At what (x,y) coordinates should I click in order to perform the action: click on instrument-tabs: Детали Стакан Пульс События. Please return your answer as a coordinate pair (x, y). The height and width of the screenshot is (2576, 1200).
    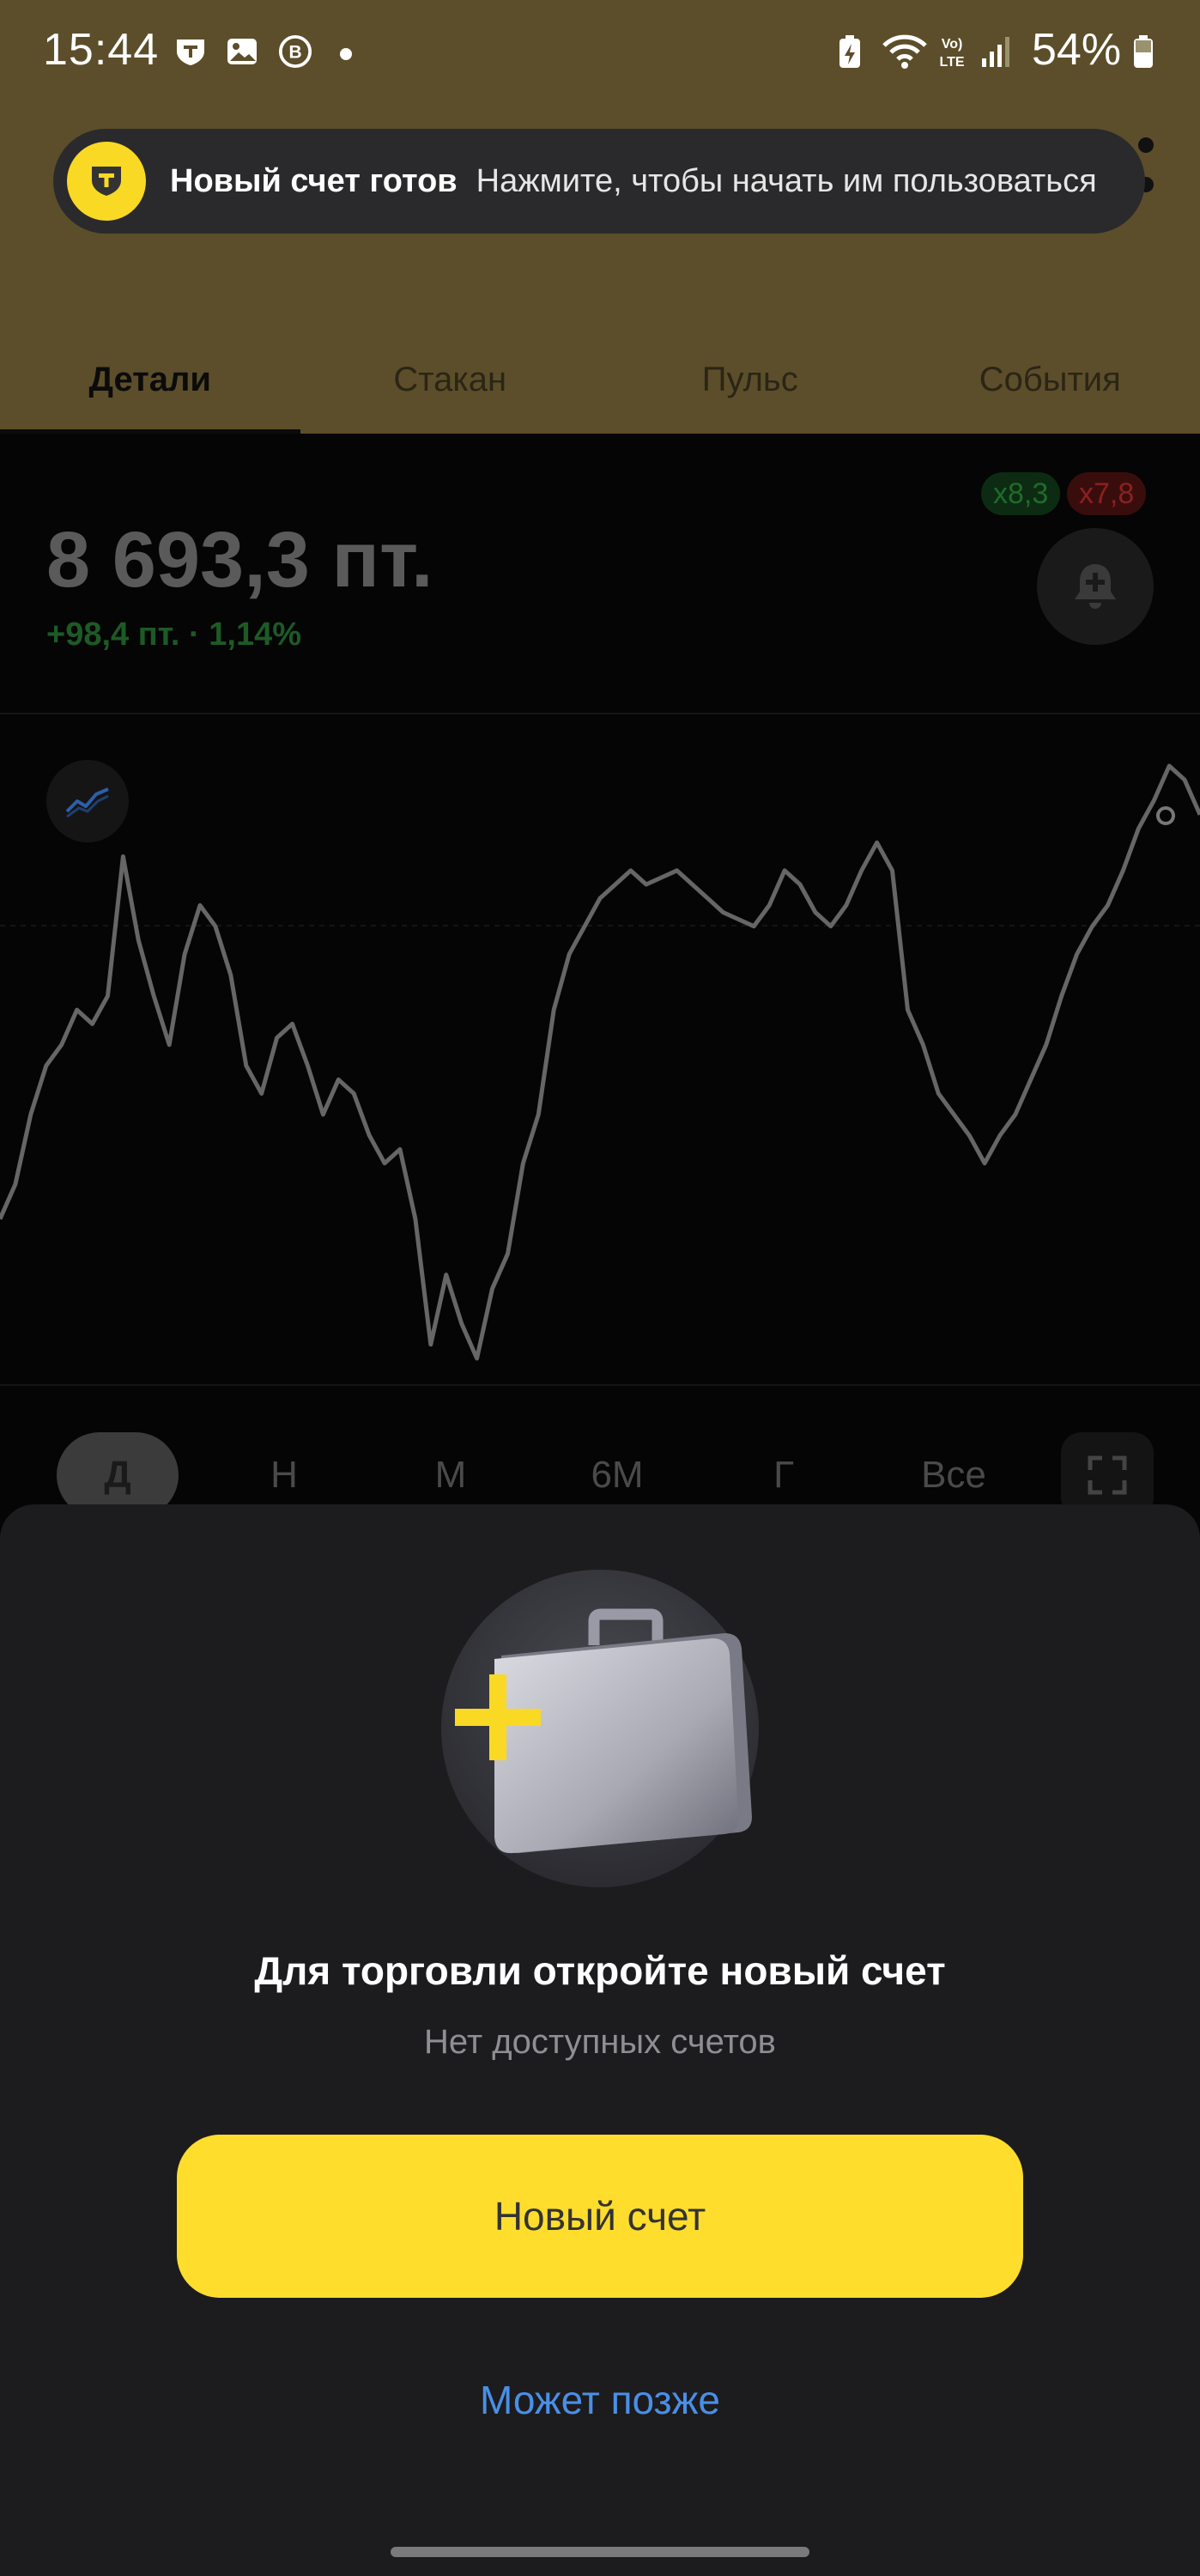
    Looking at the image, I should click on (600, 380).